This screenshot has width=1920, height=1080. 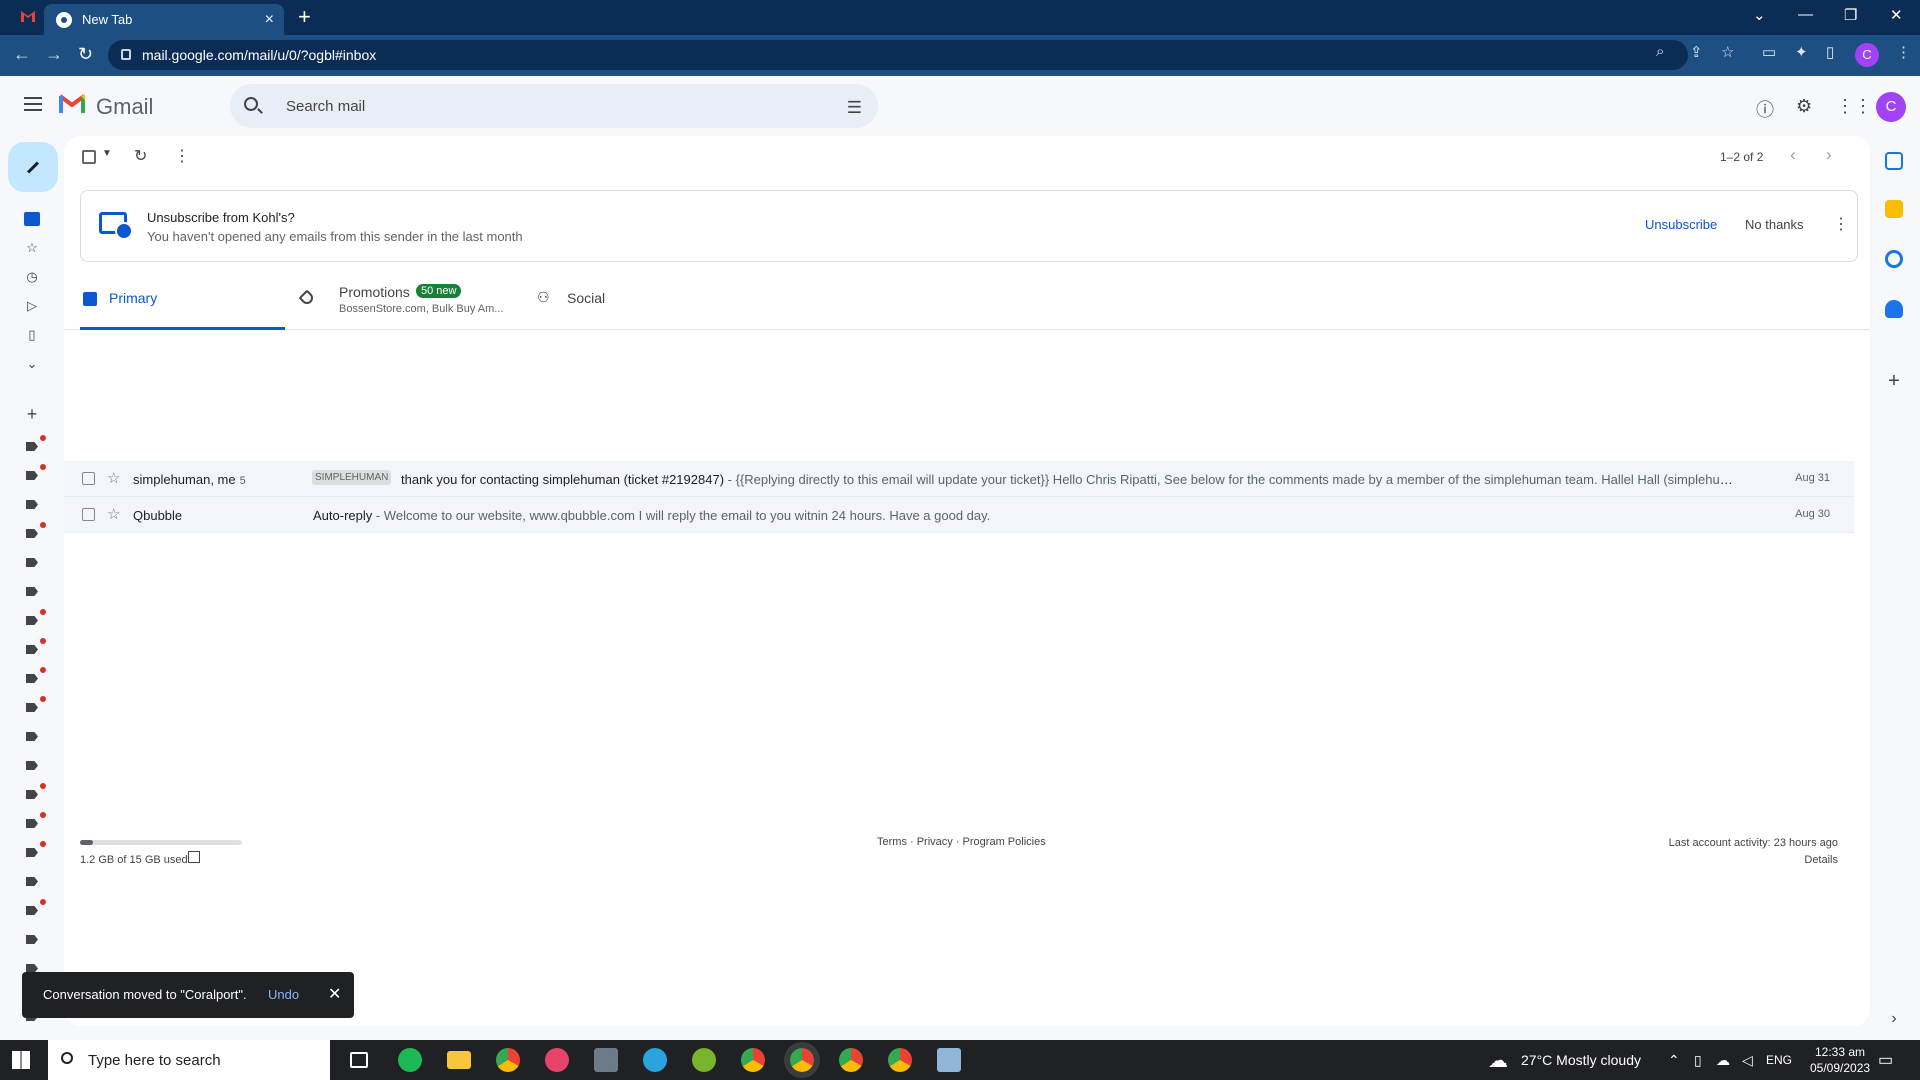 What do you see at coordinates (1741, 157) in the screenshot?
I see `page-count: 1–2 of 2` at bounding box center [1741, 157].